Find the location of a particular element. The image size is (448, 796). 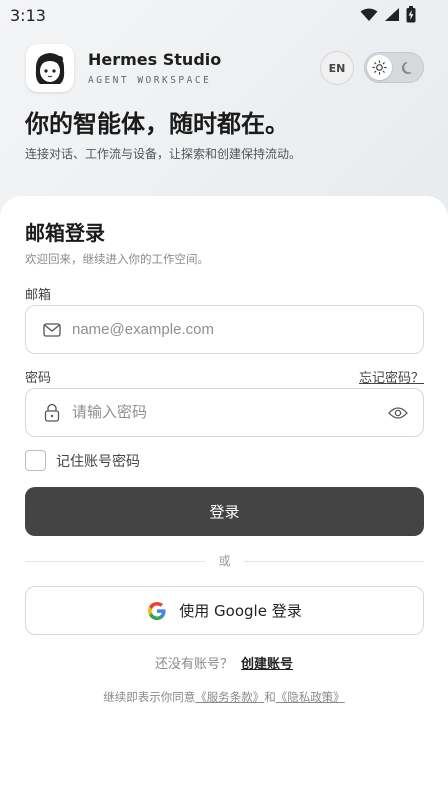

terms-notice: 继续即表示你同意《服务条款》和《隐私政策》 is located at coordinates (224, 697).